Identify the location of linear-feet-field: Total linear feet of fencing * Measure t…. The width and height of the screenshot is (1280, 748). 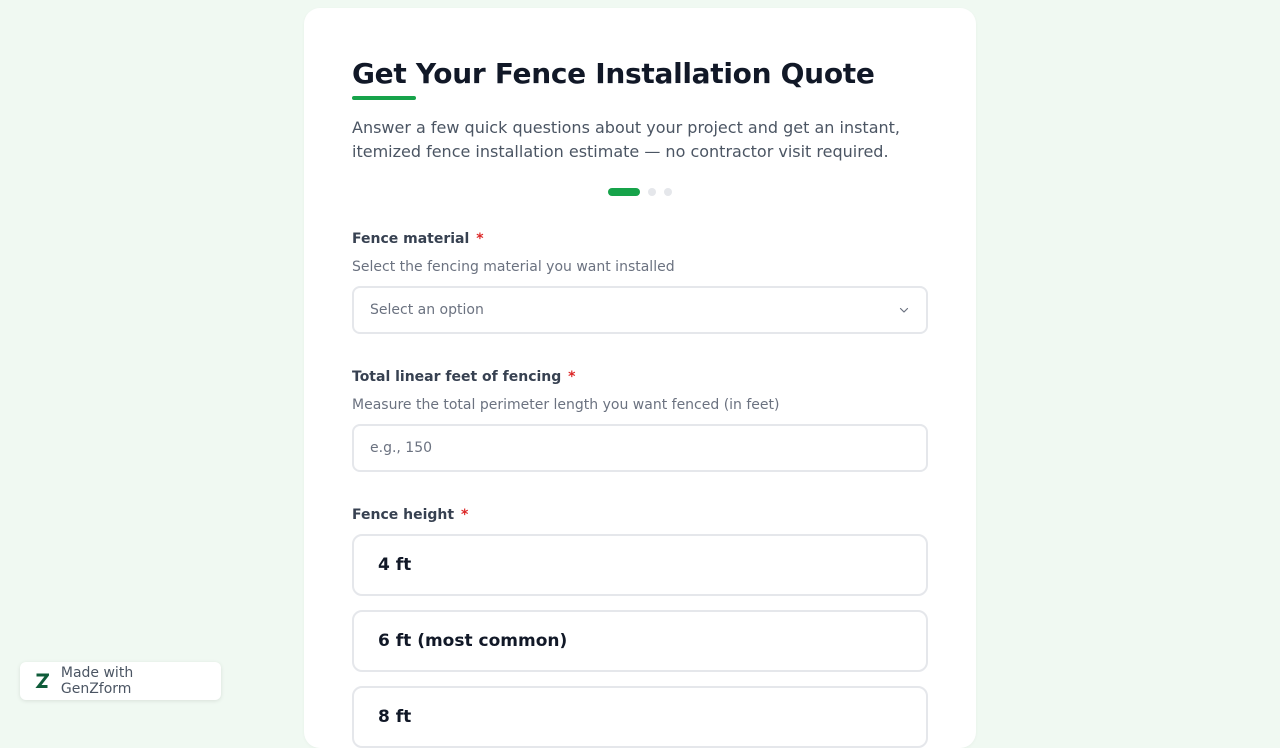
(640, 420).